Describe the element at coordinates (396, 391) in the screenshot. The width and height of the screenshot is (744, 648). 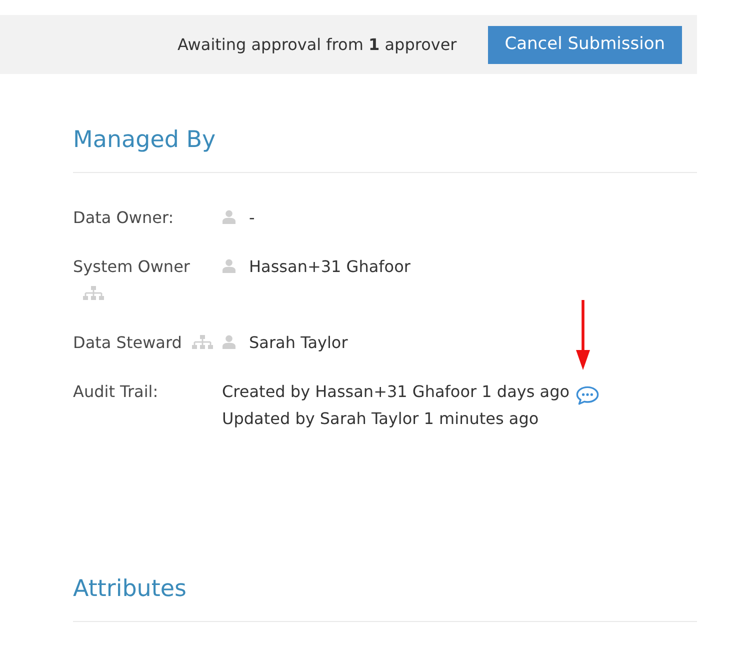
I see `audit-entry: Created by Hassan+31 Ghafoor 1 days ago` at that location.